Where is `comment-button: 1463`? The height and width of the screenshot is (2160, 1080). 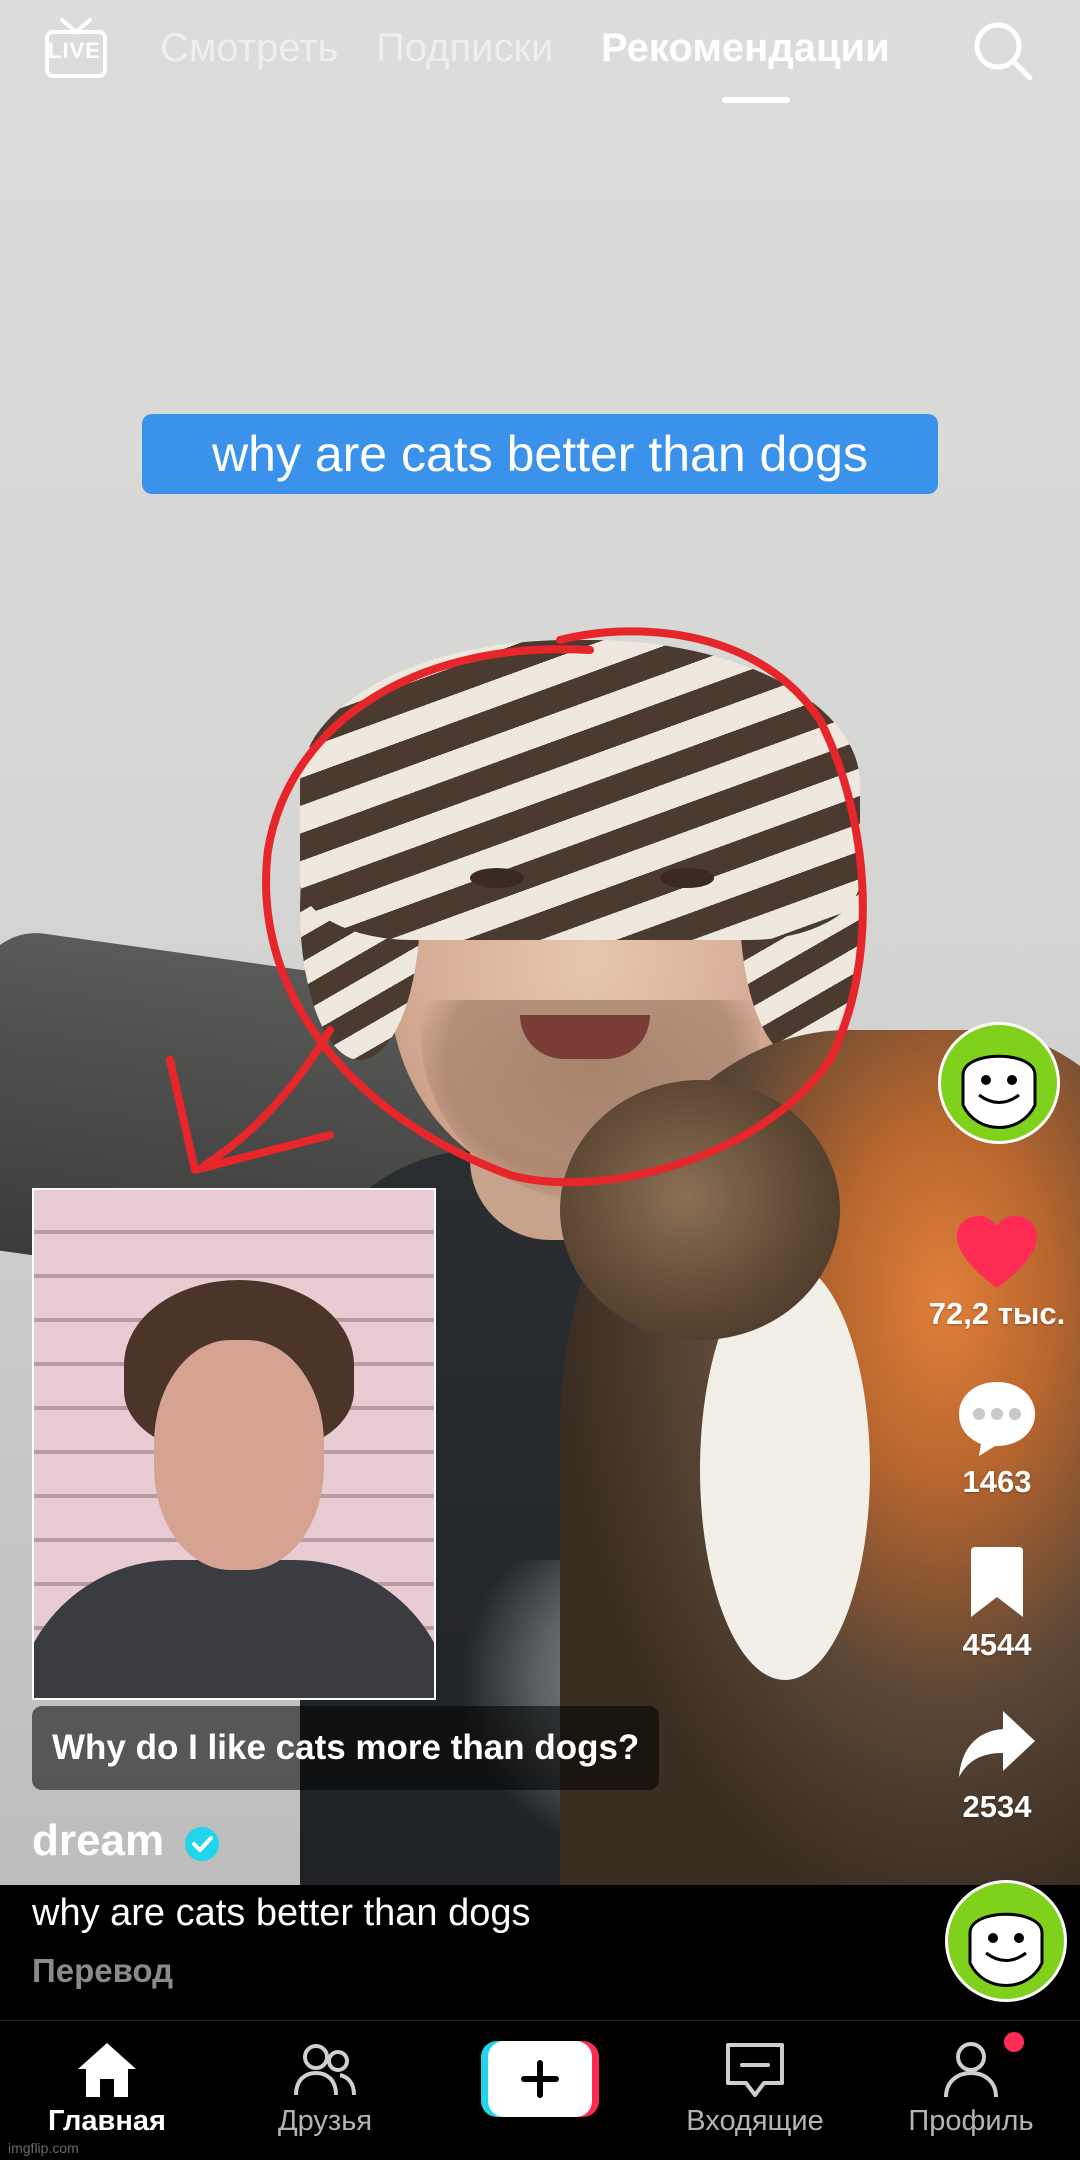
comment-button: 1463 is located at coordinates (997, 1439).